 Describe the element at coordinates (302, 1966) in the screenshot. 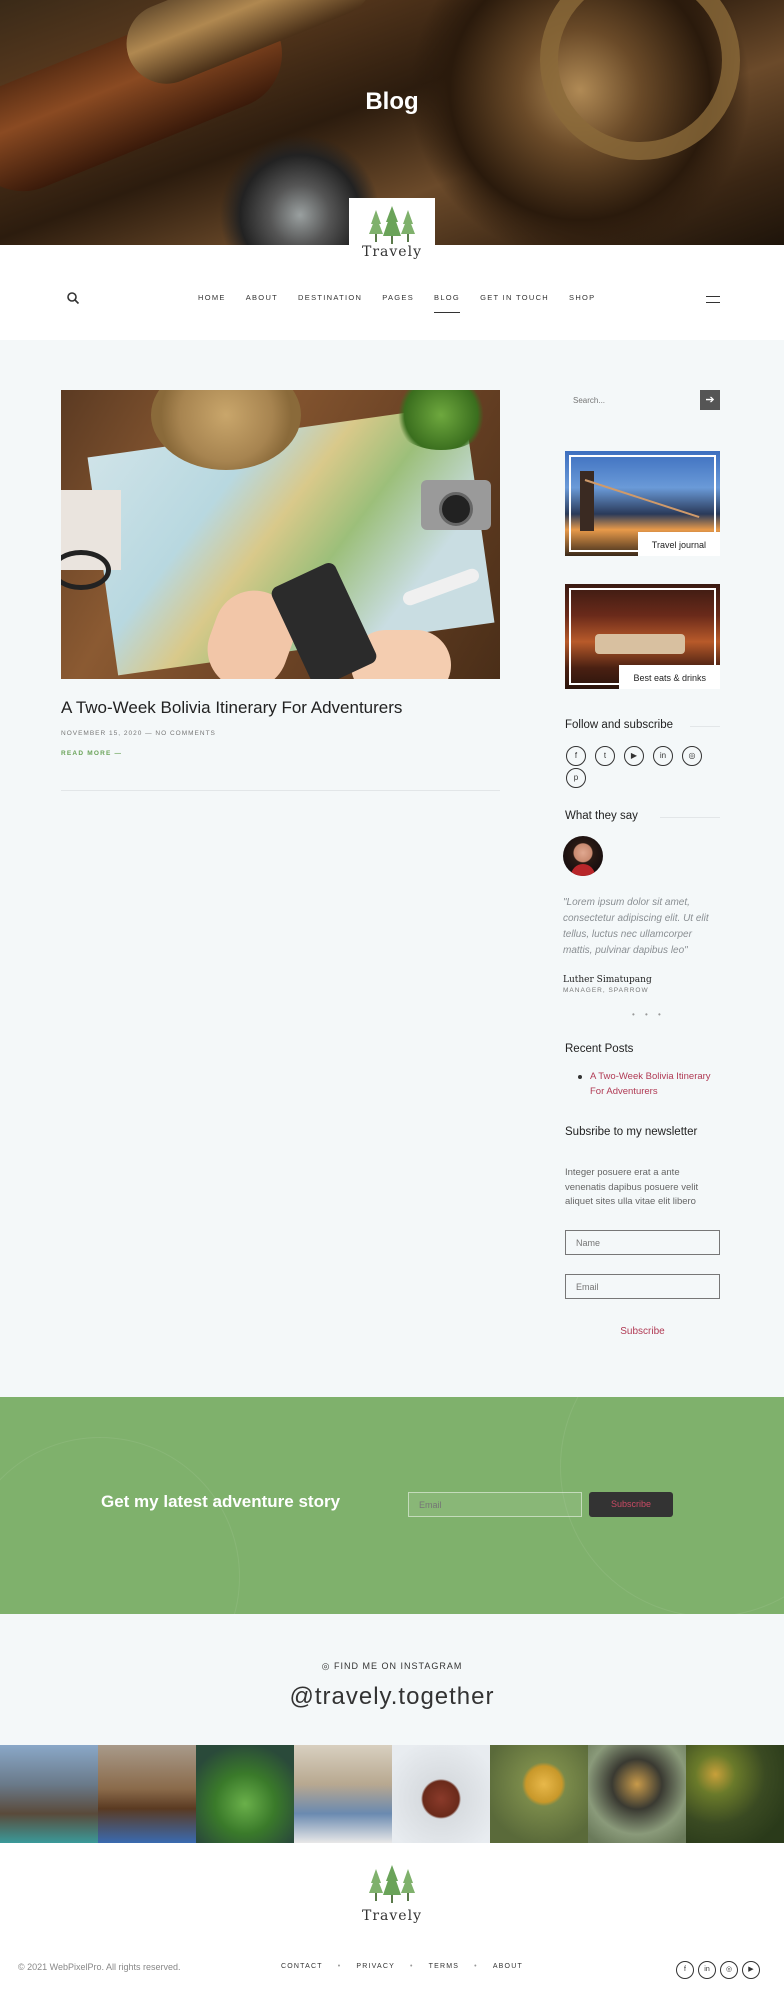

I see `footer-link-contact: CONTACT` at that location.